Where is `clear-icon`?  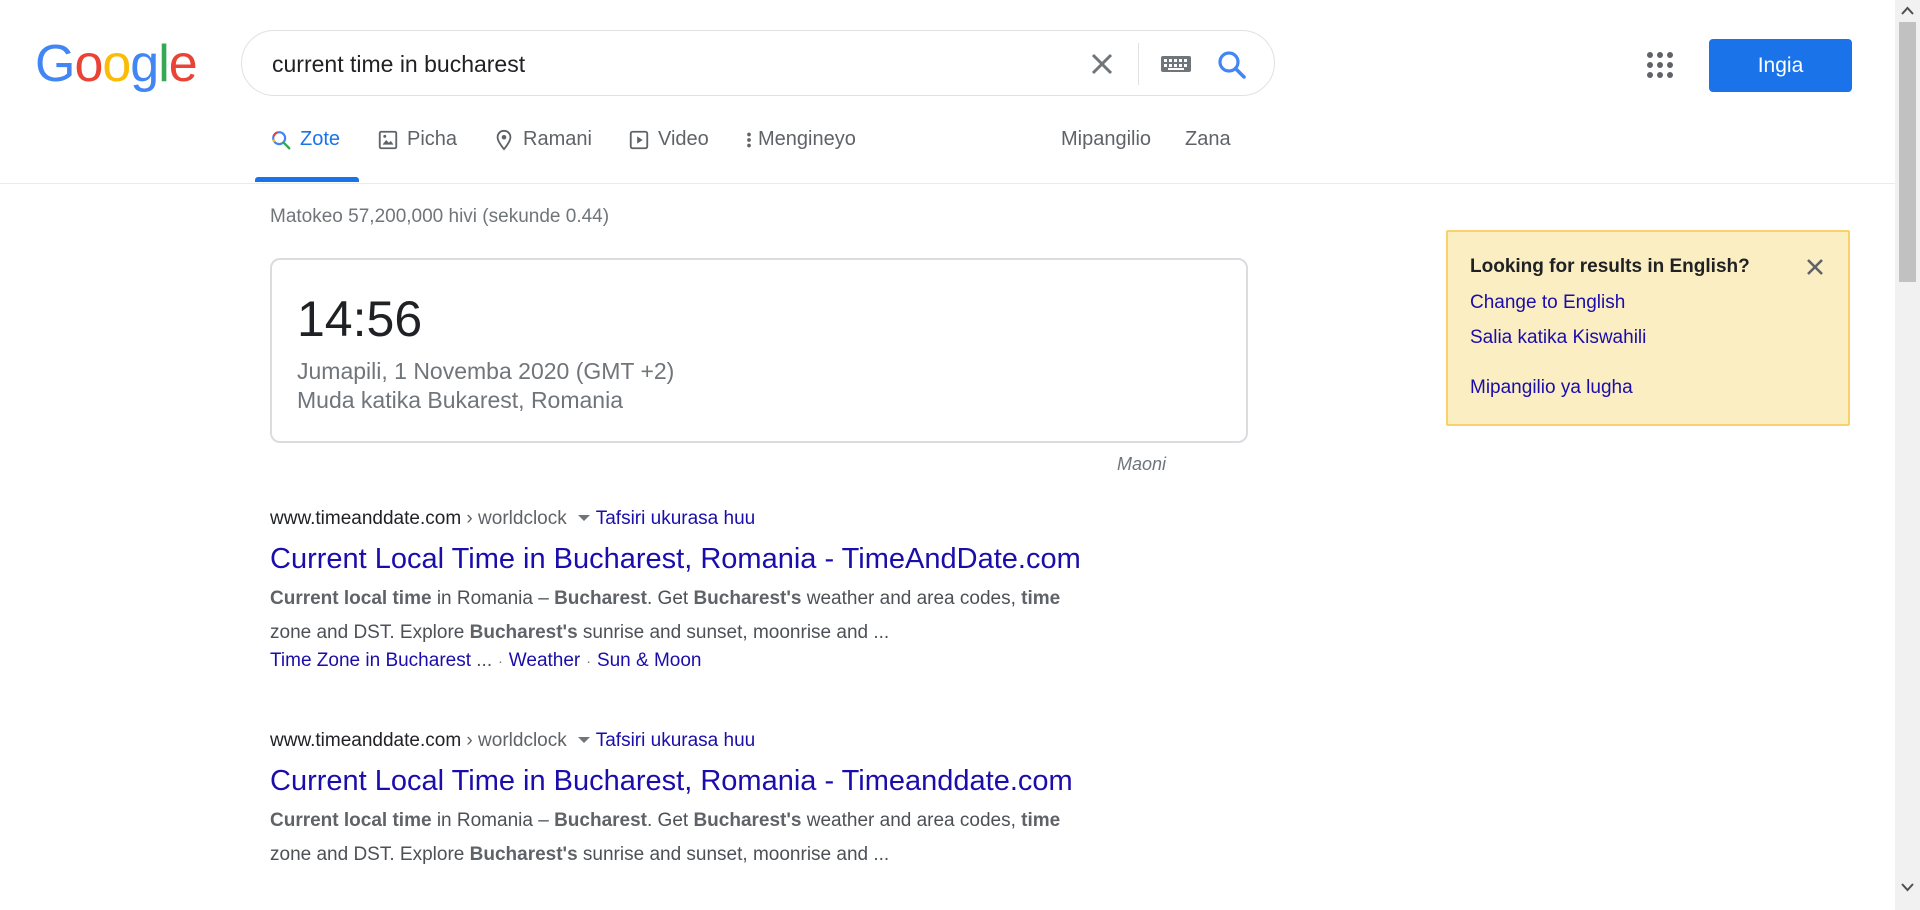 clear-icon is located at coordinates (1102, 64).